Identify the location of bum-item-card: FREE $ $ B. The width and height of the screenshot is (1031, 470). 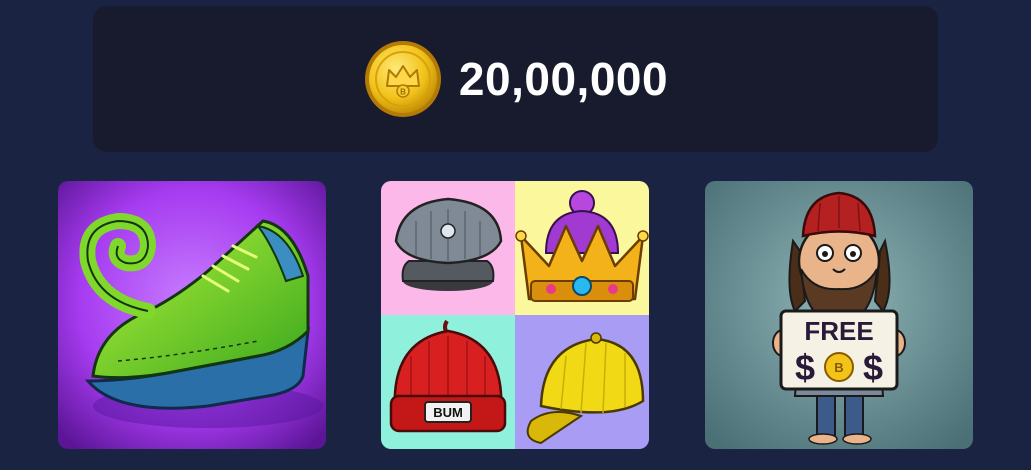
(839, 315).